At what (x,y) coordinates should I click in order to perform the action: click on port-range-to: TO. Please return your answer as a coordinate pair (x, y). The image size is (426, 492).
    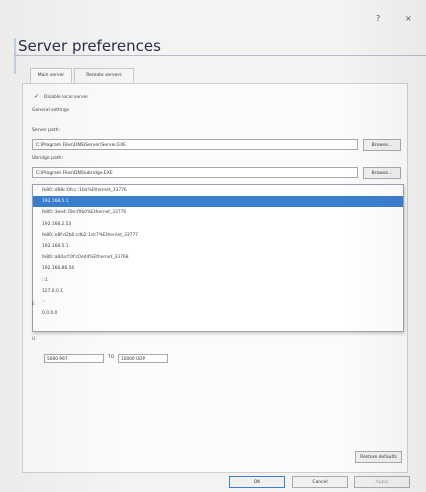
    Looking at the image, I should click on (111, 357).